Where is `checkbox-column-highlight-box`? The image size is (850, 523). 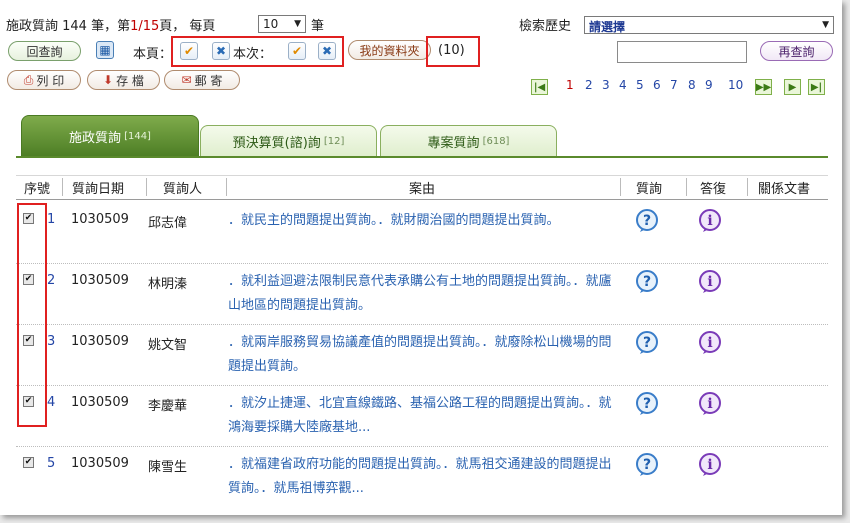
checkbox-column-highlight-box is located at coordinates (32, 315).